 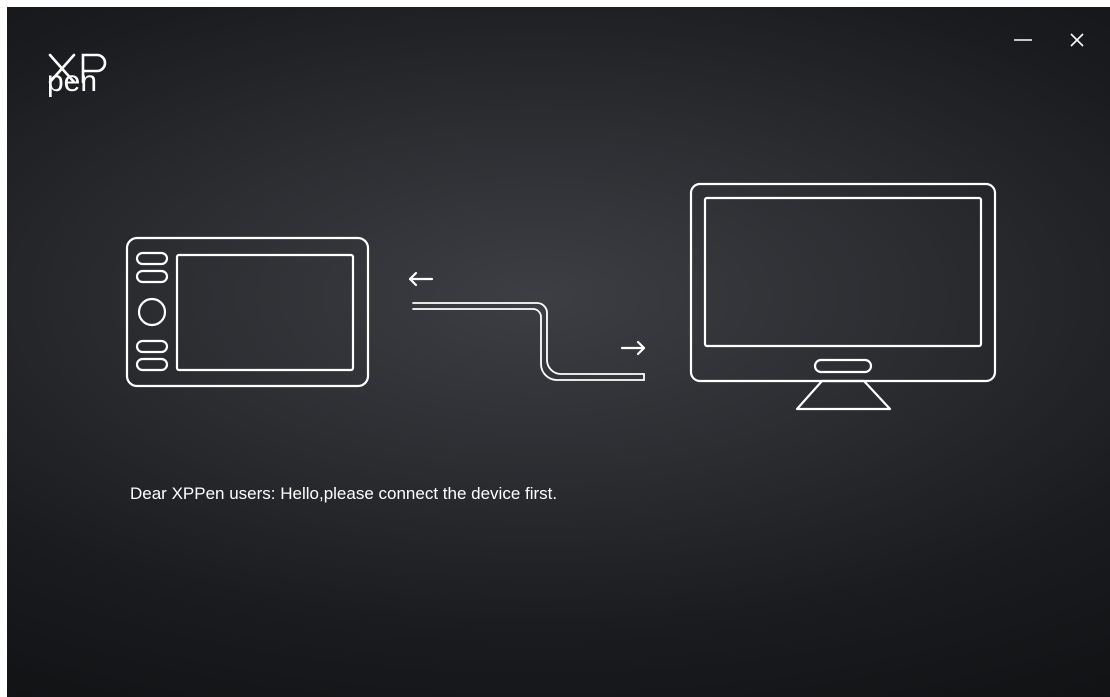 I want to click on arrow-left-icon, so click(x=421, y=279).